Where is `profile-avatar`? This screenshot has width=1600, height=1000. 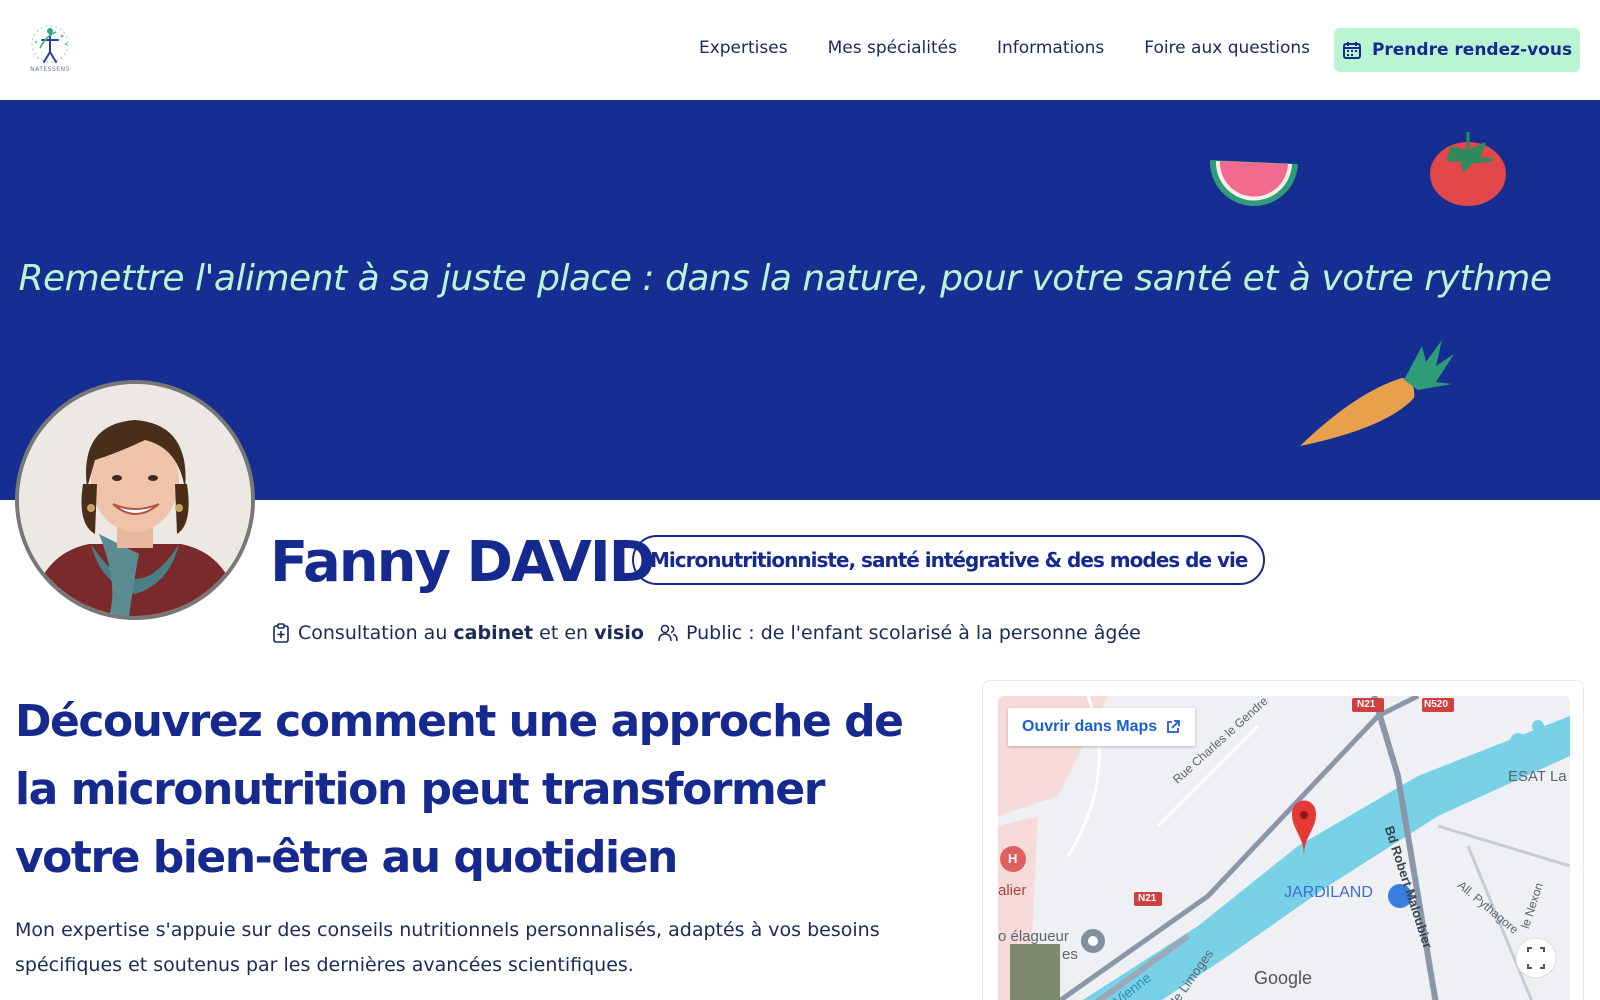 profile-avatar is located at coordinates (135, 500).